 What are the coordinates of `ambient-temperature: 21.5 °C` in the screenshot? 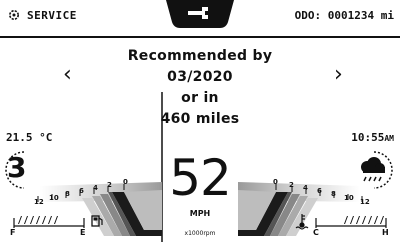 It's located at (29, 137).